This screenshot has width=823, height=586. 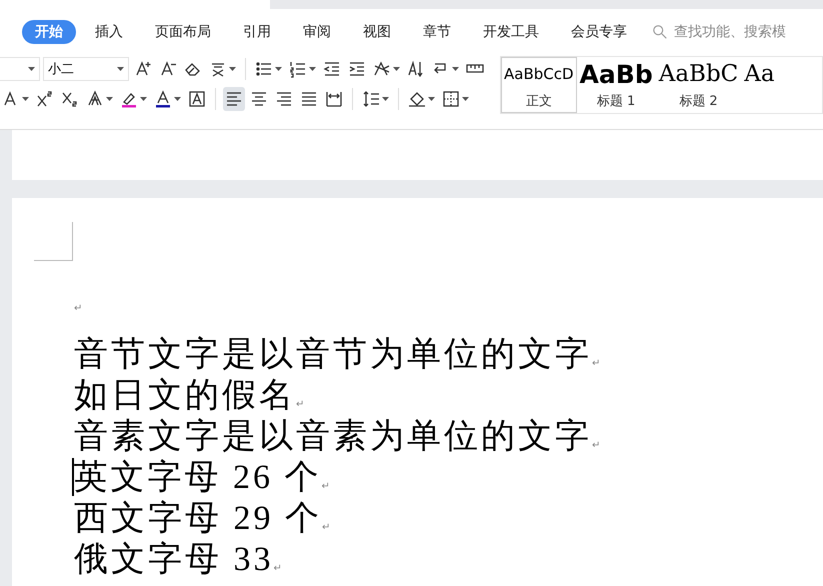 I want to click on paragraph-text: 音节文字是以音节为单位的文字, so click(x=333, y=355).